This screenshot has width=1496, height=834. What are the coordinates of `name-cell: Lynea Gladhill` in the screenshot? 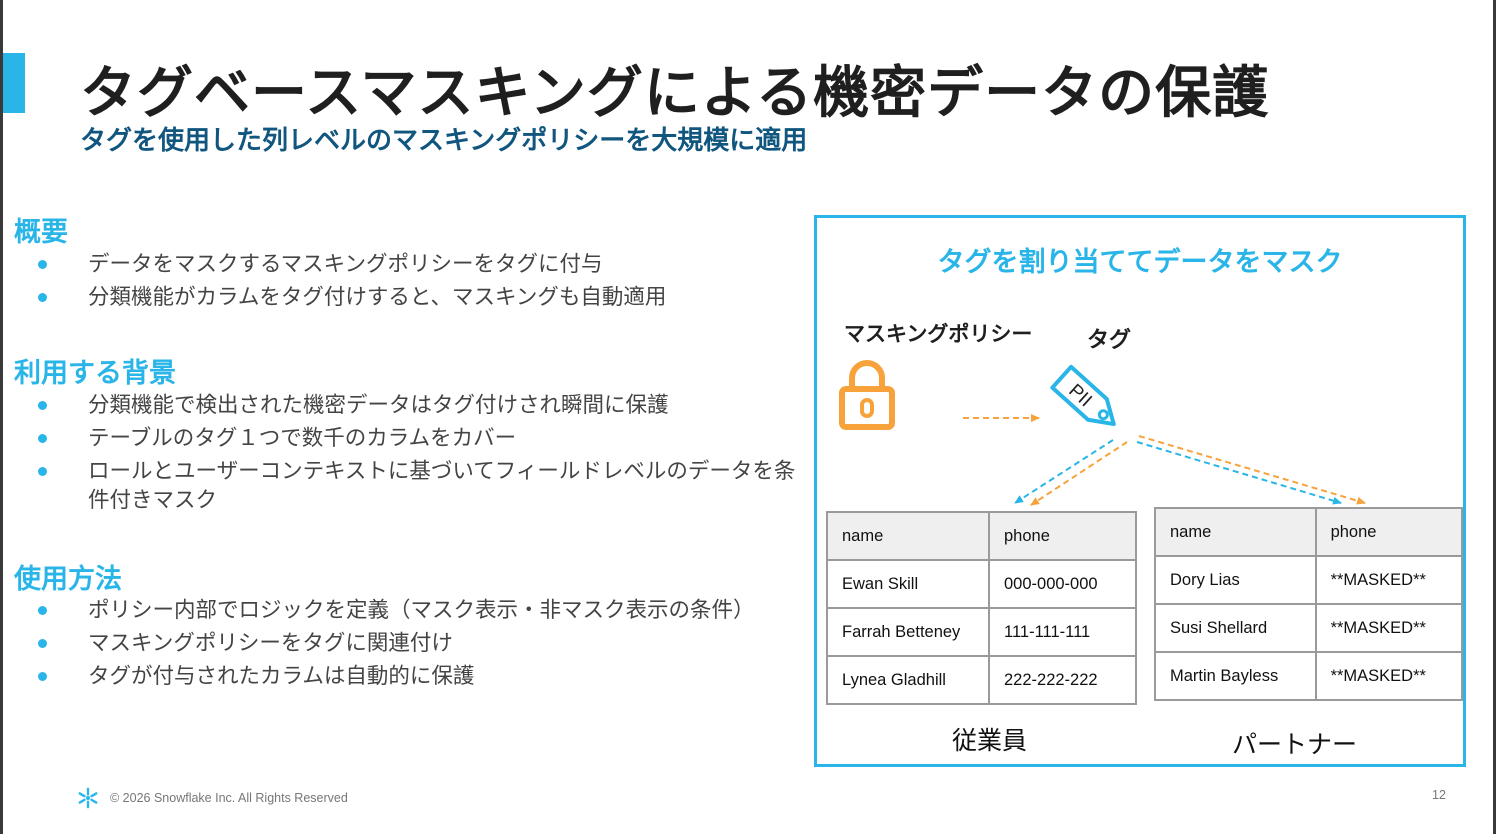 It's located at (908, 680).